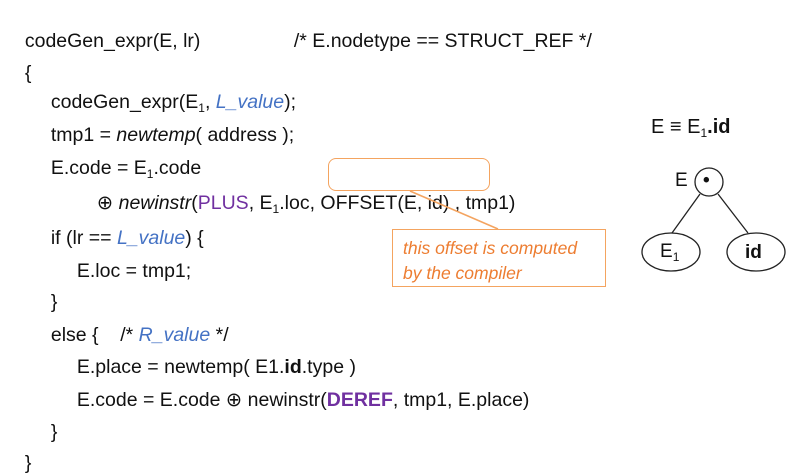 Image resolution: width=793 pixels, height=475 pixels. I want to click on left-child-text: E, so click(666, 251).